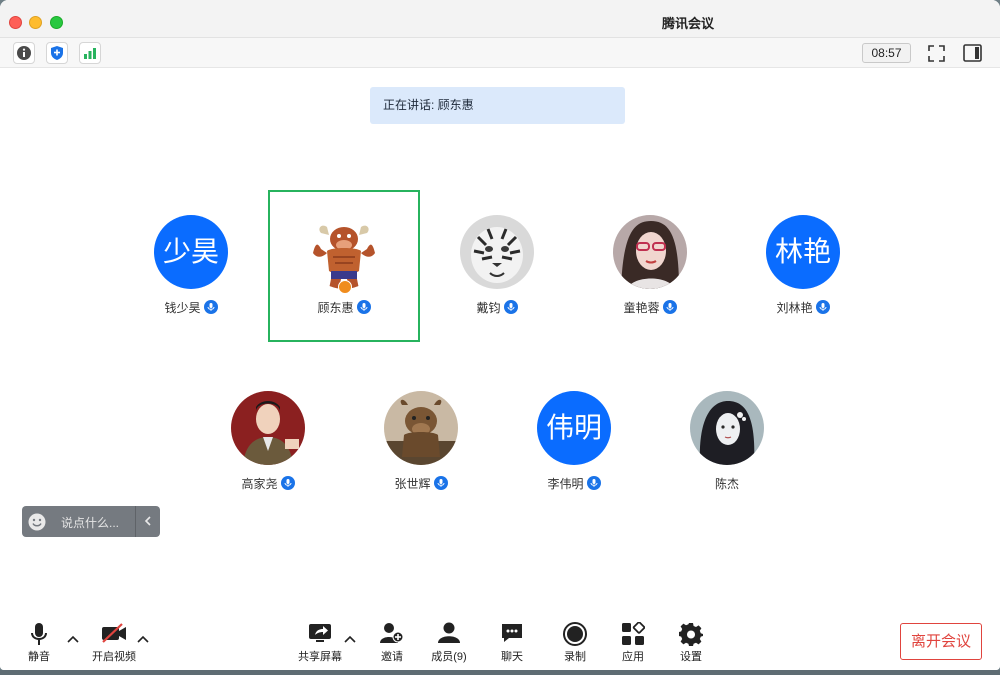 The image size is (1000, 675). What do you see at coordinates (24, 53) in the screenshot?
I see `info-icon` at bounding box center [24, 53].